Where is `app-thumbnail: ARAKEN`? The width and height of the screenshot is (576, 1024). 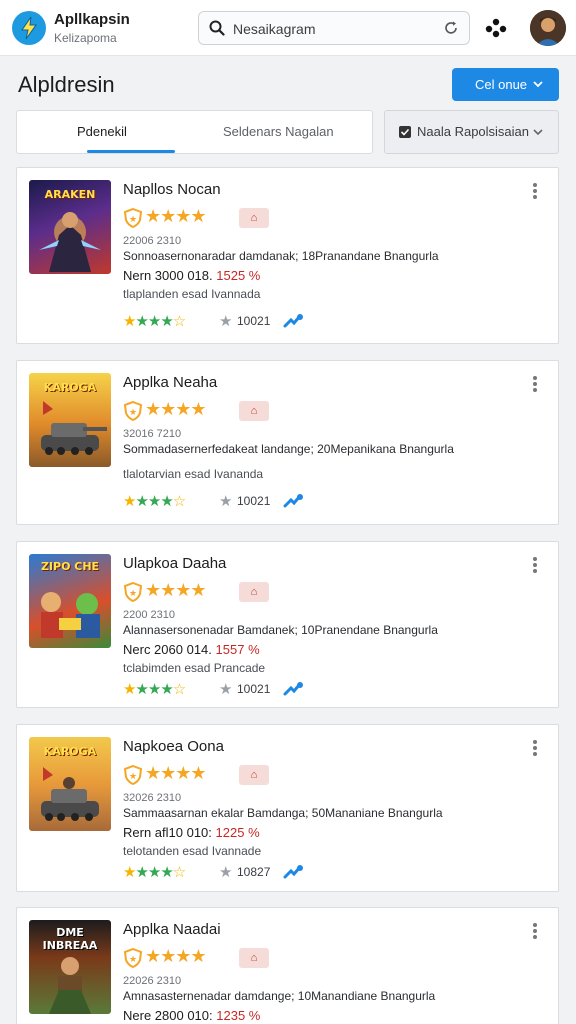
app-thumbnail: ARAKEN is located at coordinates (70, 227).